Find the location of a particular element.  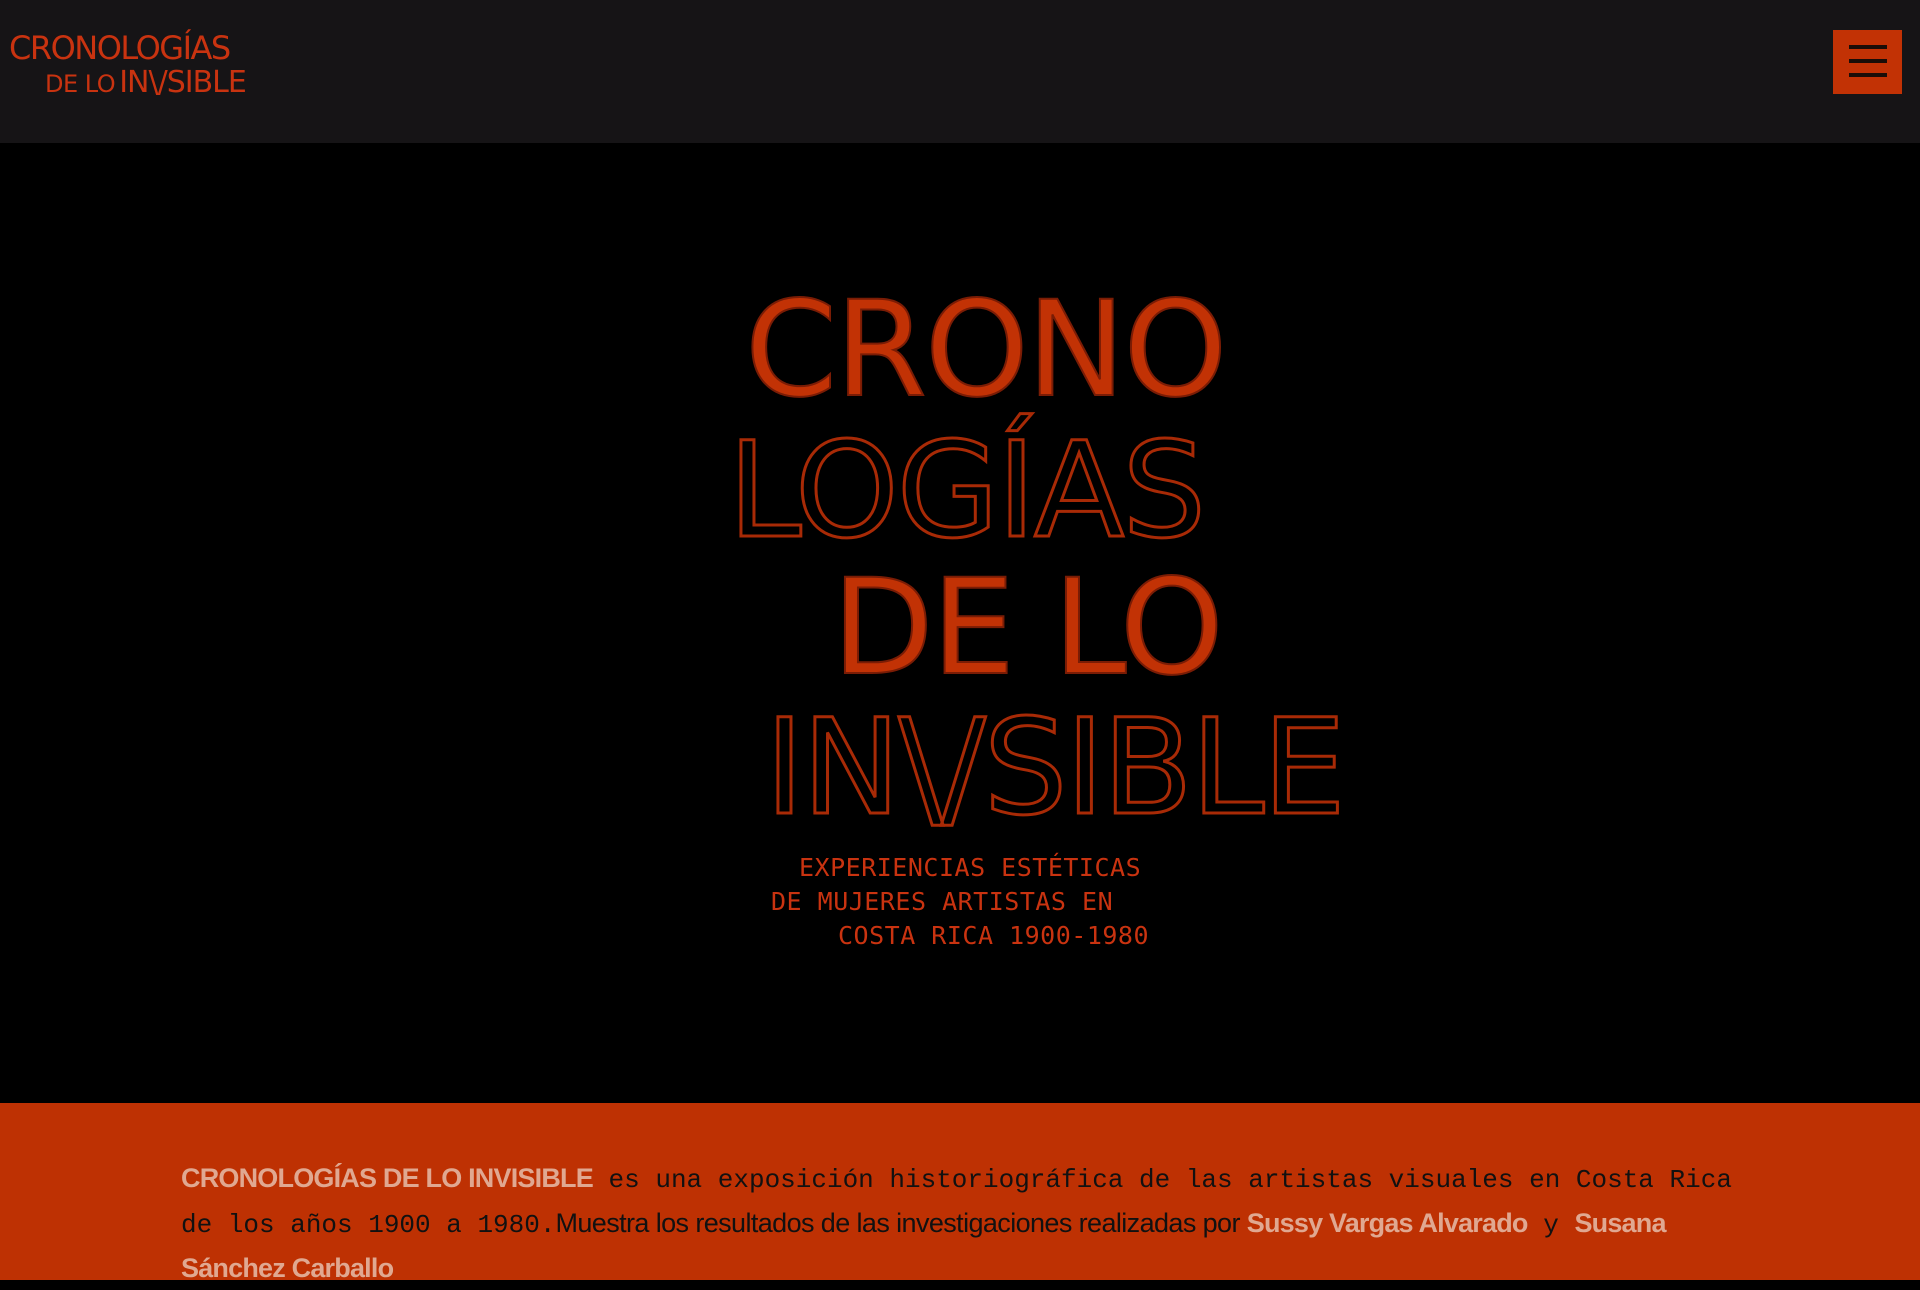

logo-de-lo: DE LO is located at coordinates (80, 84).